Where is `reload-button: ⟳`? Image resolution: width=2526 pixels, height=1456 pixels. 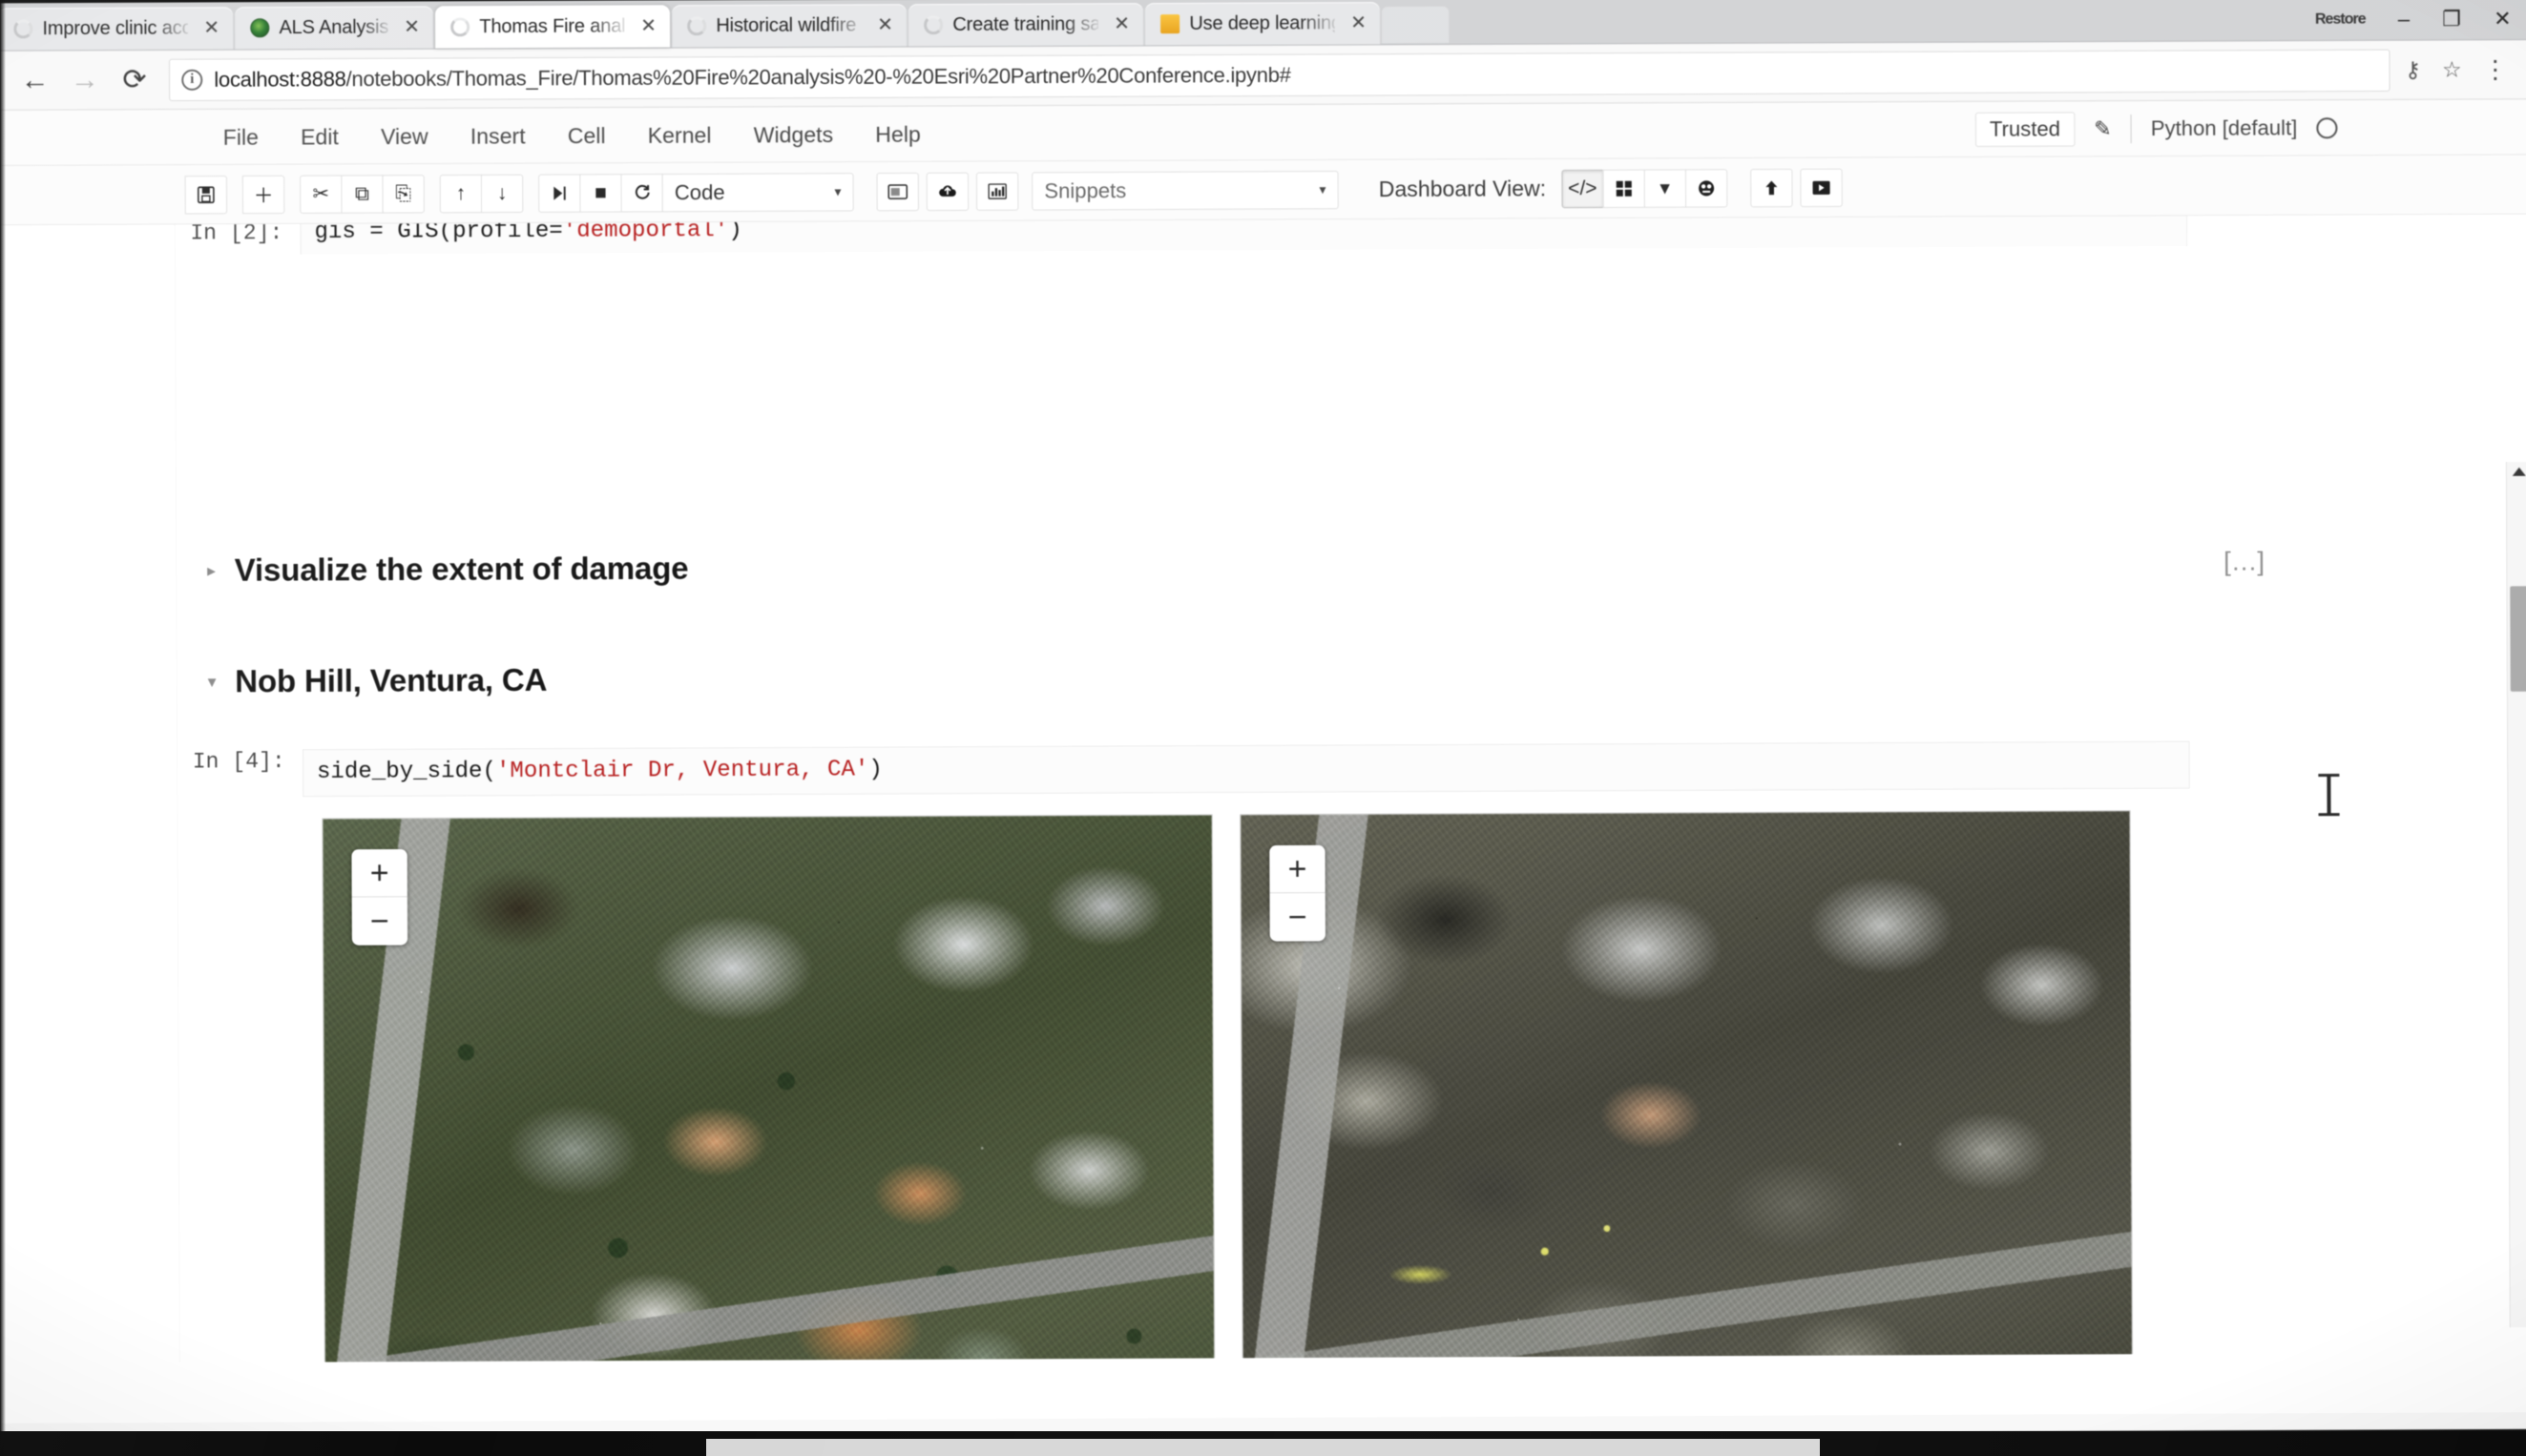
reload-button: ⟳ is located at coordinates (134, 79).